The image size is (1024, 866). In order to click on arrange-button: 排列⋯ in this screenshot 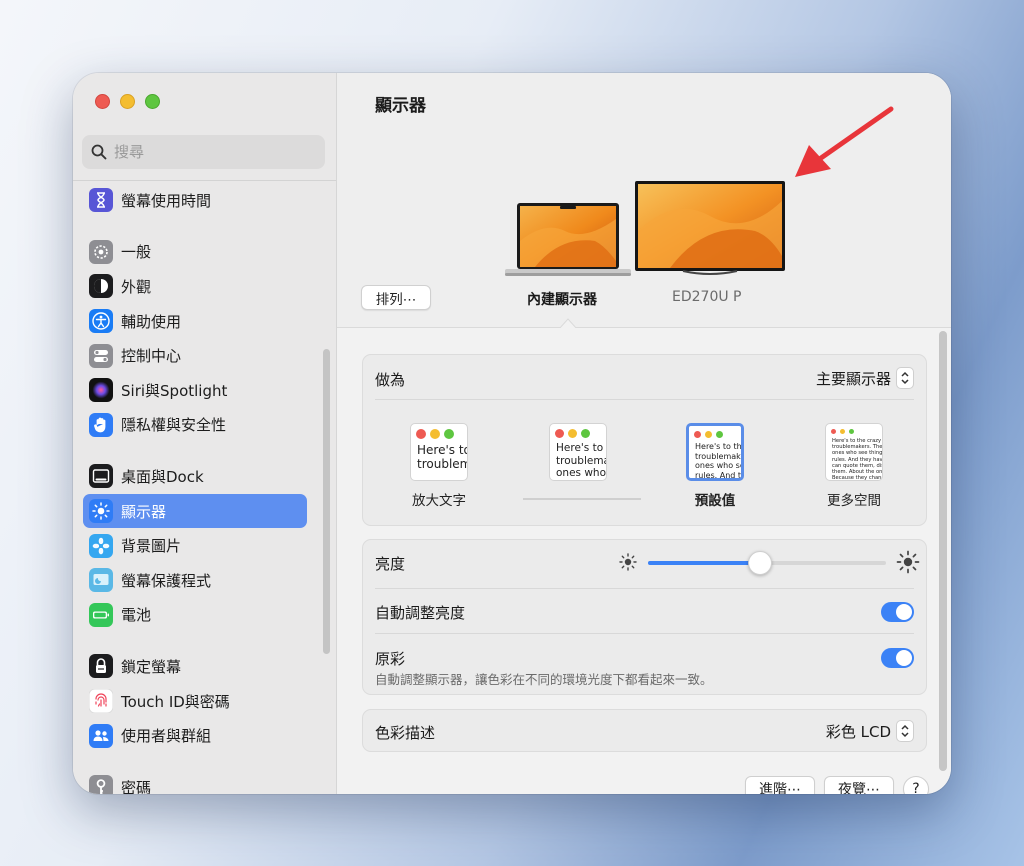, I will do `click(396, 297)`.